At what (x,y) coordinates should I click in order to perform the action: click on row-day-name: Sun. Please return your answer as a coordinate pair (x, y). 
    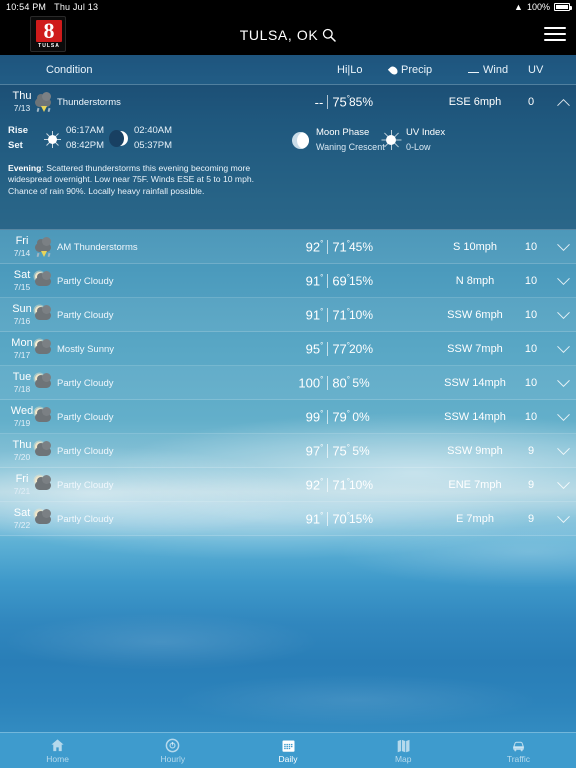
    Looking at the image, I should click on (22, 309).